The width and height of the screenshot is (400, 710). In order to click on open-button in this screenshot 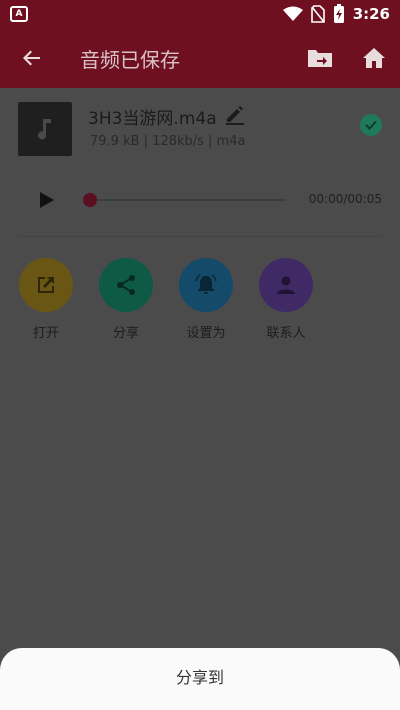, I will do `click(46, 285)`.